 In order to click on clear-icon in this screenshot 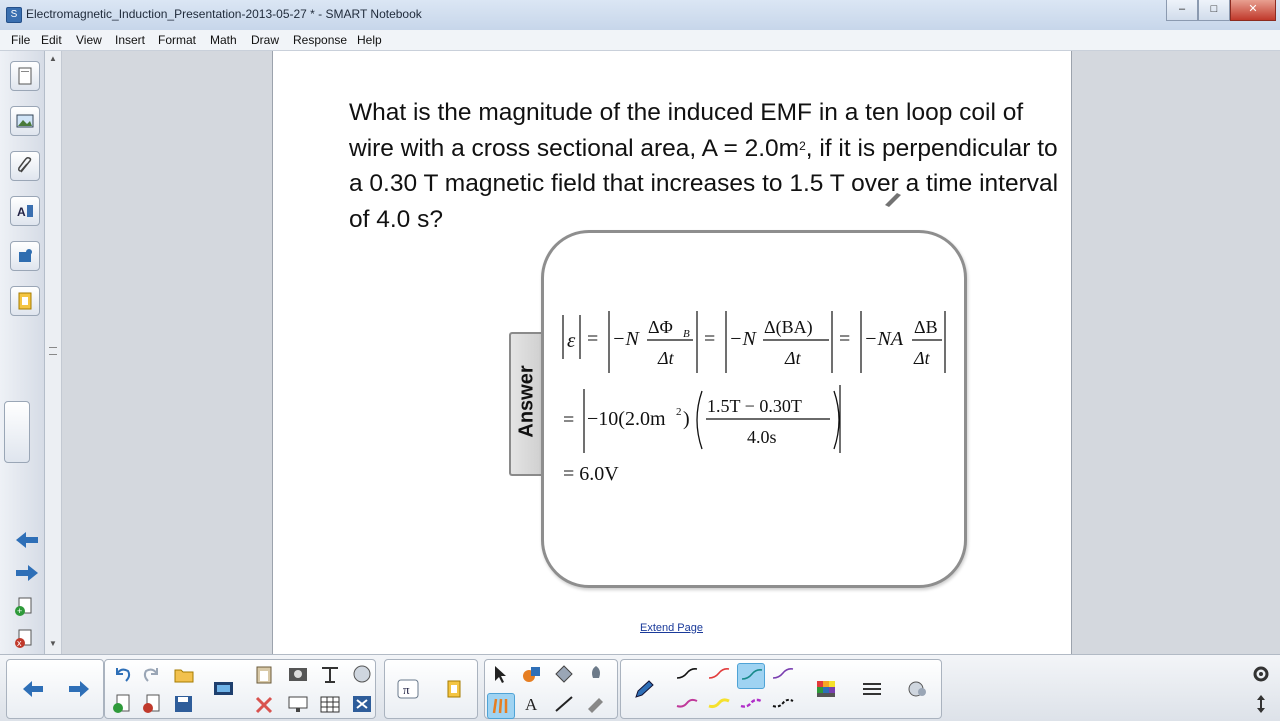, I will do `click(362, 705)`.